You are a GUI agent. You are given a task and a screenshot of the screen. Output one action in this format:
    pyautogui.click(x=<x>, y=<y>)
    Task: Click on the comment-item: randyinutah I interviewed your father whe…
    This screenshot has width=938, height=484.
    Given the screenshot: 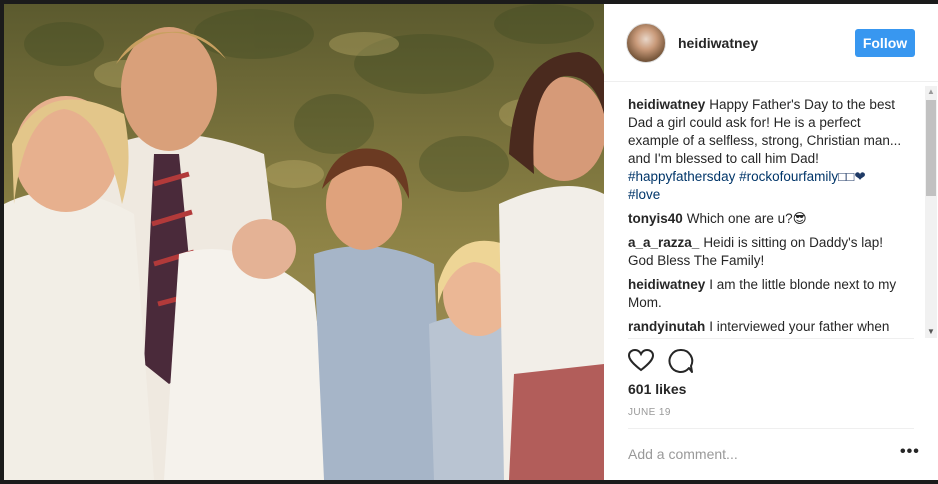 What is the action you would take?
    pyautogui.click(x=767, y=327)
    